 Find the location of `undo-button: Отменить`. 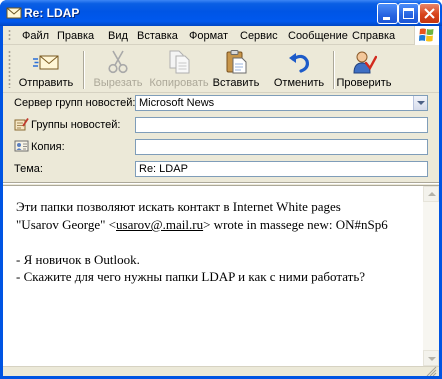

undo-button: Отменить is located at coordinates (299, 70).